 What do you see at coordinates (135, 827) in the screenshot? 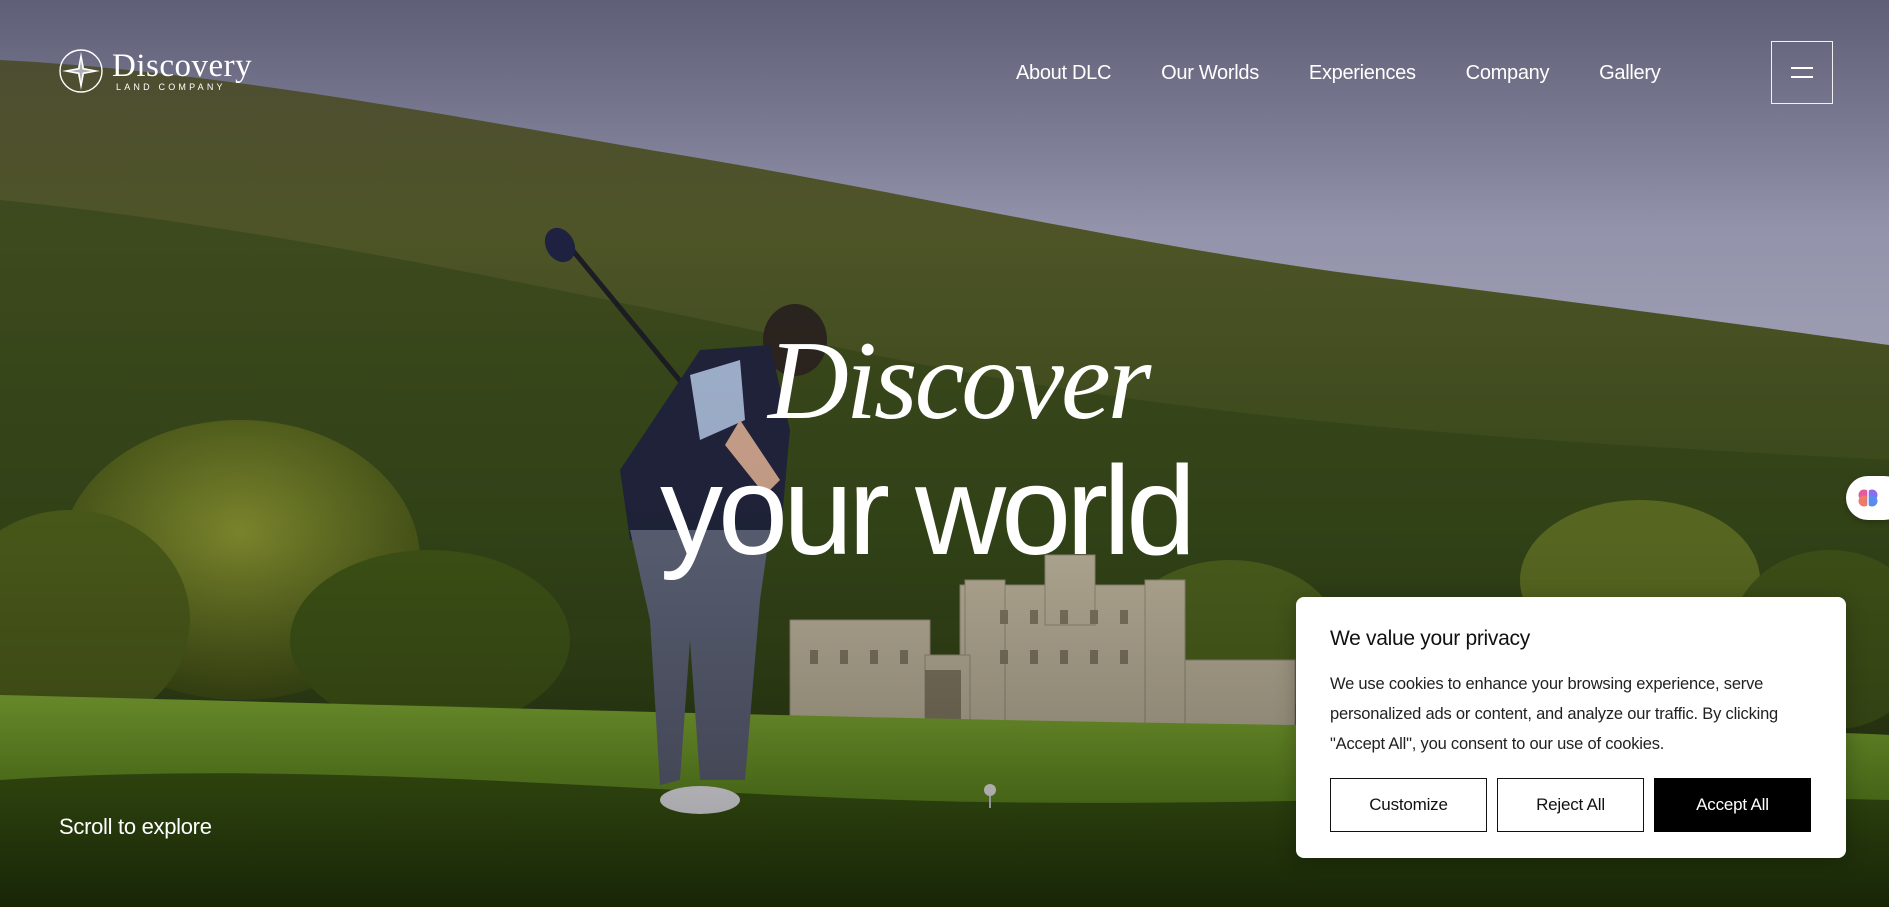
I see `scroll-to-explore: Scroll to explore` at bounding box center [135, 827].